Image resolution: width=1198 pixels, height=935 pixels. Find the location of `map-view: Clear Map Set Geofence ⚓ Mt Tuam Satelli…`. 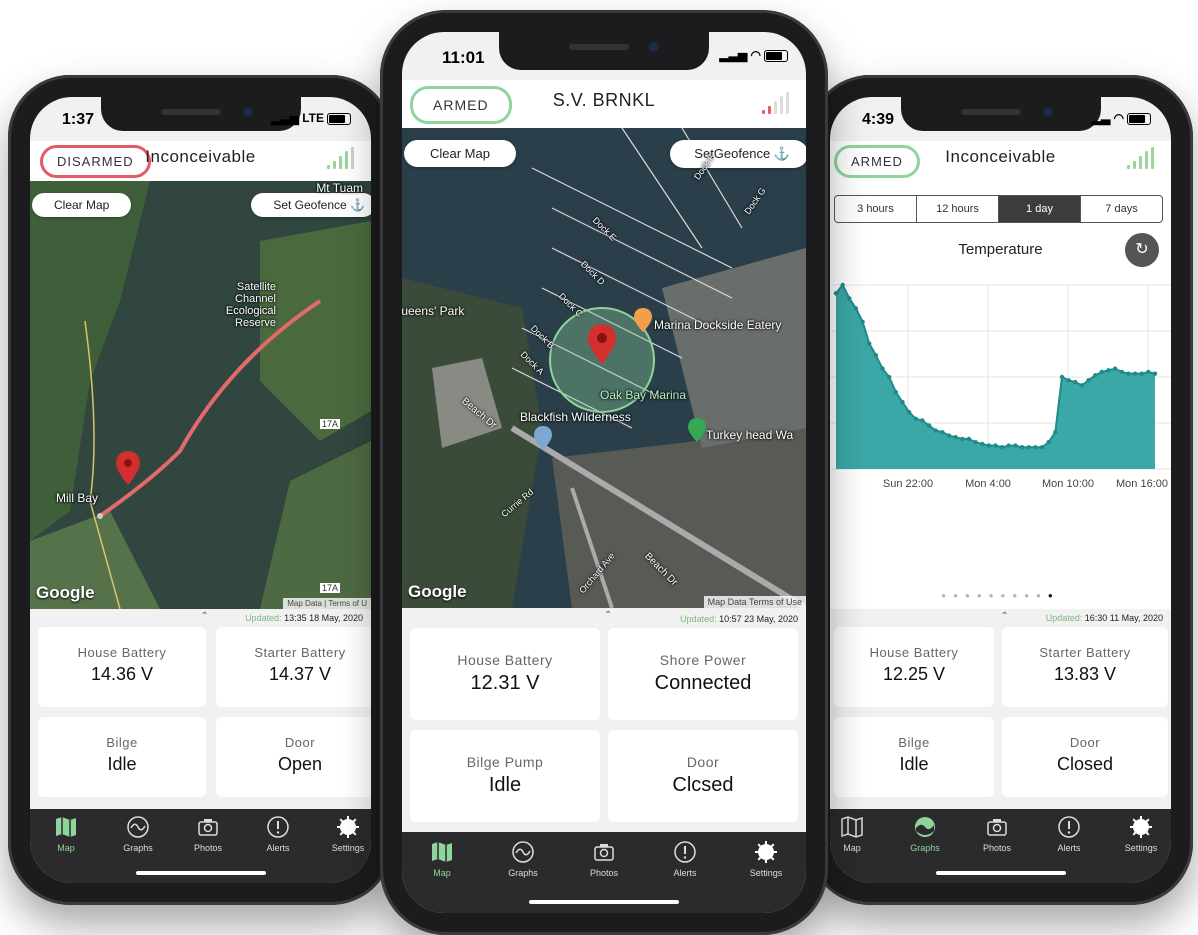

map-view: Clear Map Set Geofence ⚓ Mt Tuam Satelli… is located at coordinates (200, 395).